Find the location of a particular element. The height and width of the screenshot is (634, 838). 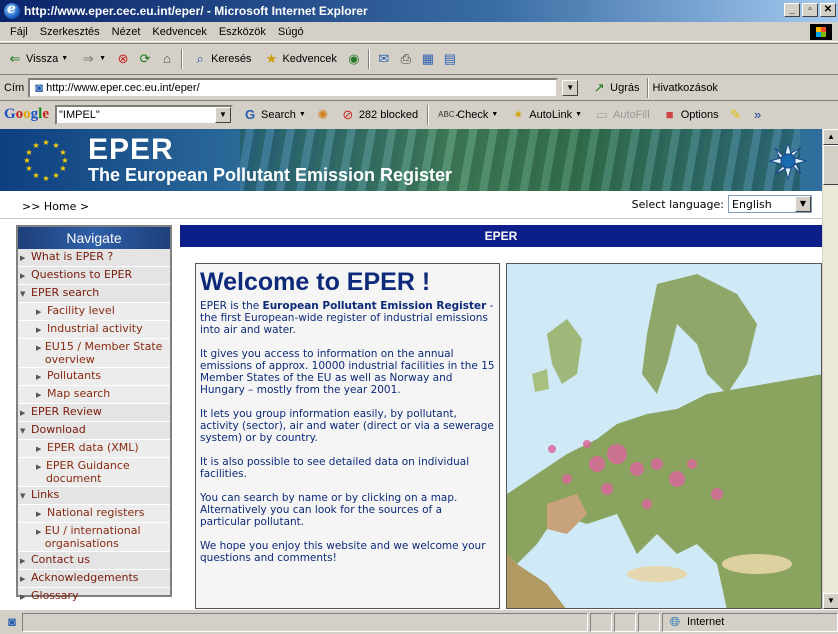

nav-item: ▶ Contact us is located at coordinates (94, 561).